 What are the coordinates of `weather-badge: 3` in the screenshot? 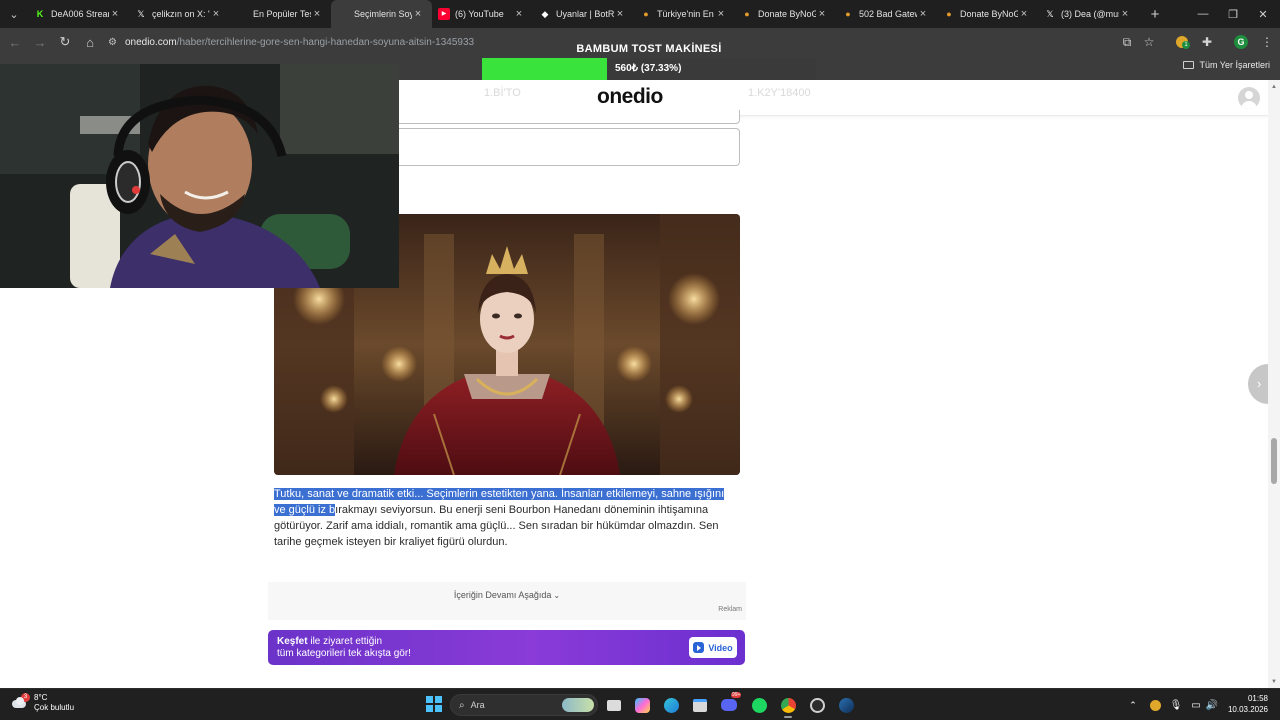 It's located at (25, 697).